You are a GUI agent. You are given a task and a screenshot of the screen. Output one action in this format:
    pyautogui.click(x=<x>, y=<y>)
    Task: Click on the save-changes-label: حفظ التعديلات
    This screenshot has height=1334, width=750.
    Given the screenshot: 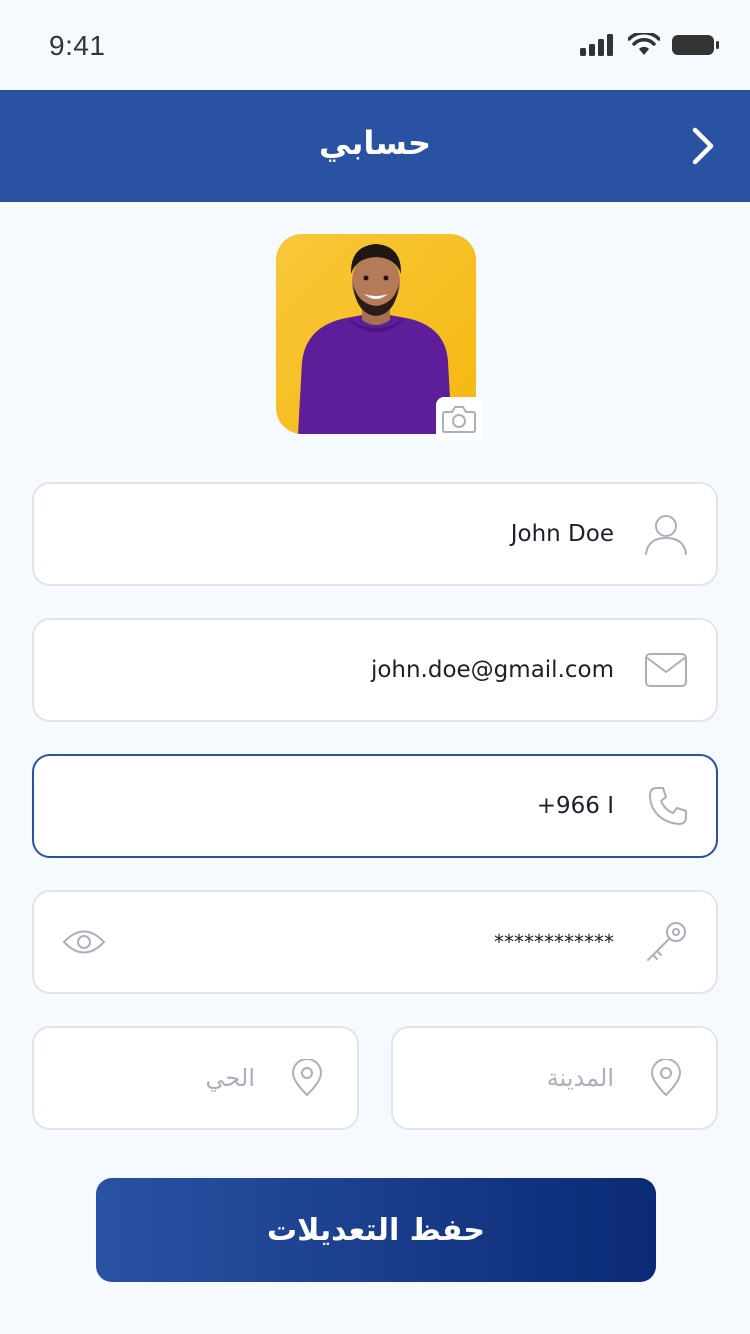 What is the action you would take?
    pyautogui.click(x=376, y=1230)
    